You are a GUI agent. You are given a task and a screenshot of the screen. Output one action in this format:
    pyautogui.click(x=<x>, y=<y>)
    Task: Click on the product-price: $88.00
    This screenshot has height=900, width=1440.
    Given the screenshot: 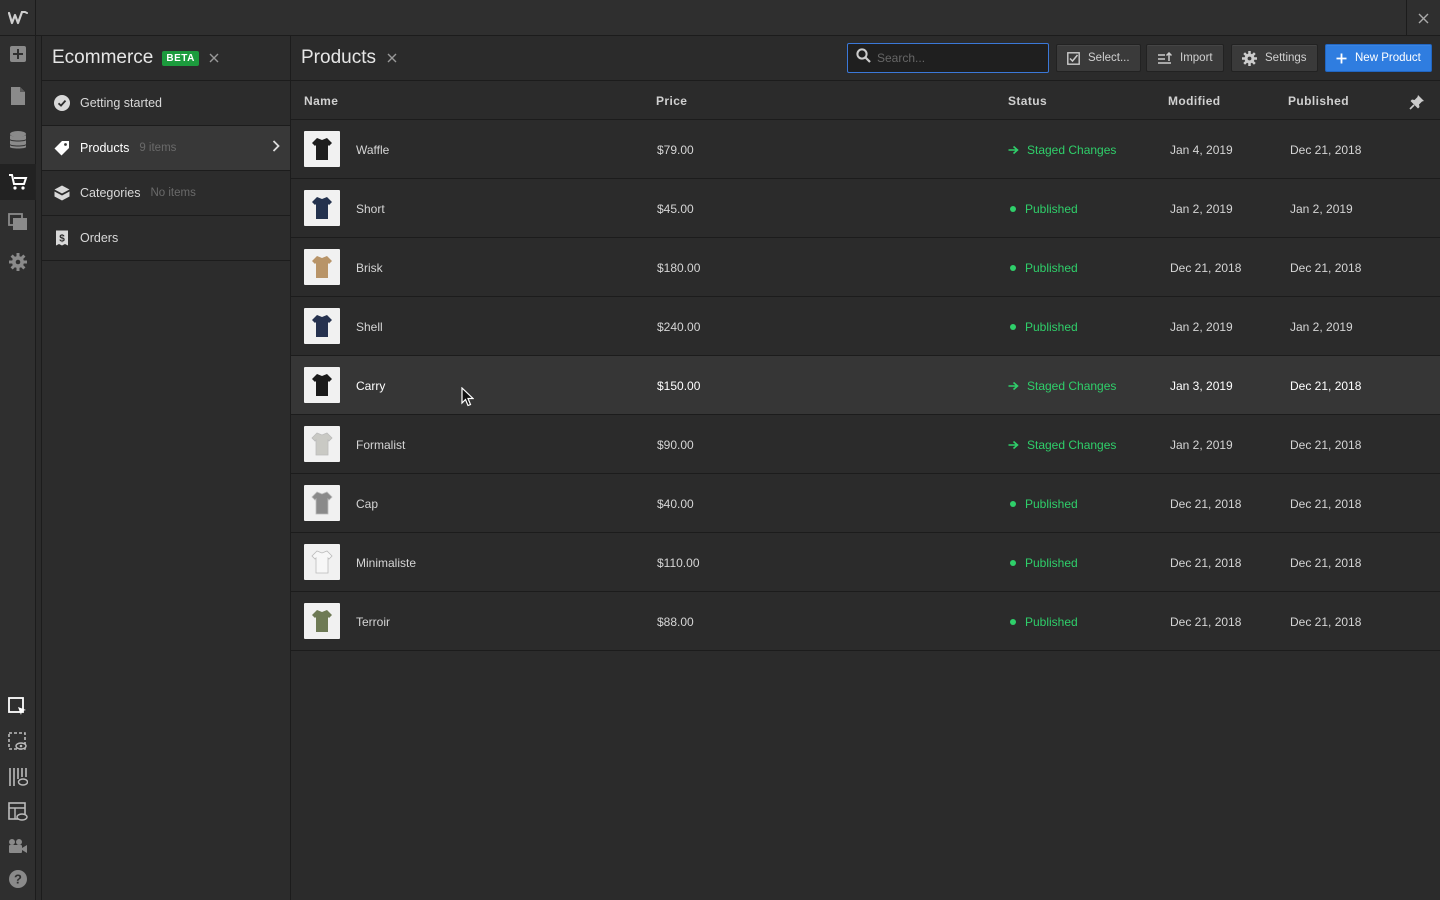 What is the action you would take?
    pyautogui.click(x=675, y=622)
    